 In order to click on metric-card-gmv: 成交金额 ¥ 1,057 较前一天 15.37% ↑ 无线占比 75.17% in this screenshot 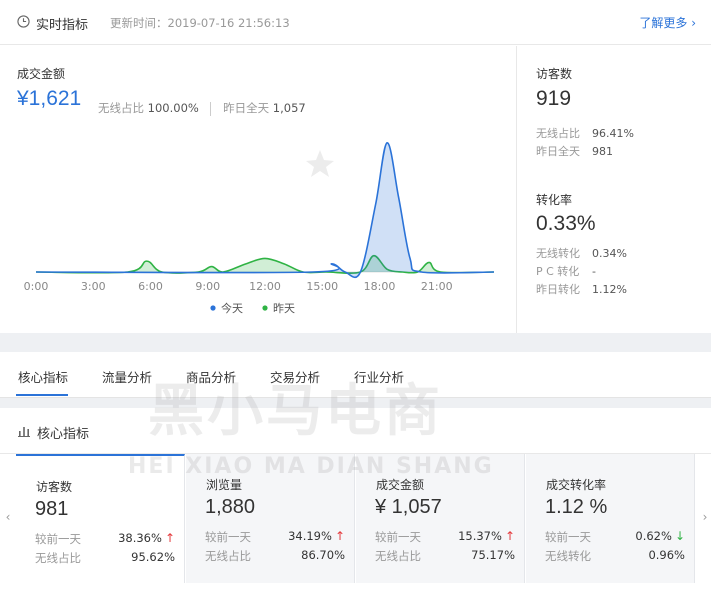, I will do `click(440, 518)`.